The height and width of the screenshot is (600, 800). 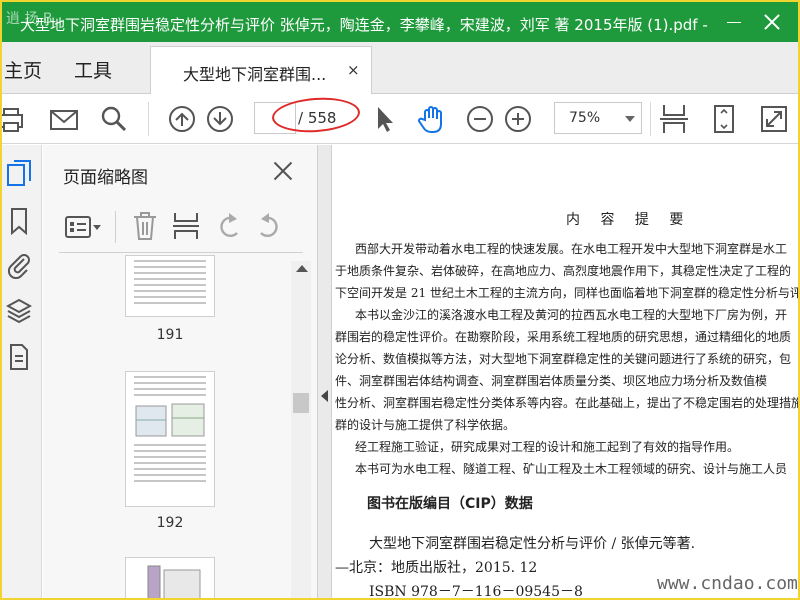 What do you see at coordinates (325, 371) in the screenshot?
I see `panel-splitter` at bounding box center [325, 371].